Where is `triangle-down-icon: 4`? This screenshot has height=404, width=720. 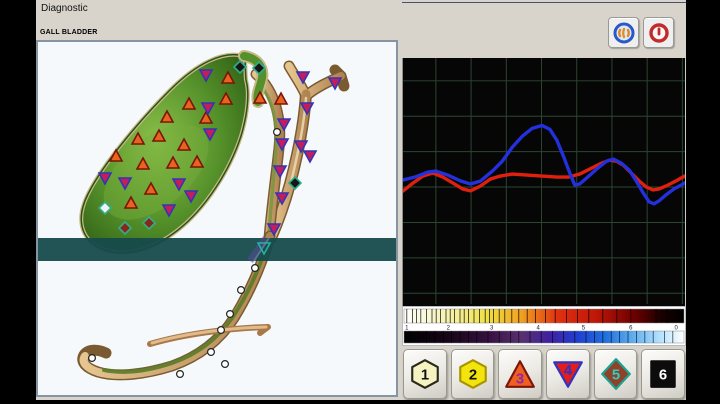 triangle-down-icon: 4 is located at coordinates (567, 374).